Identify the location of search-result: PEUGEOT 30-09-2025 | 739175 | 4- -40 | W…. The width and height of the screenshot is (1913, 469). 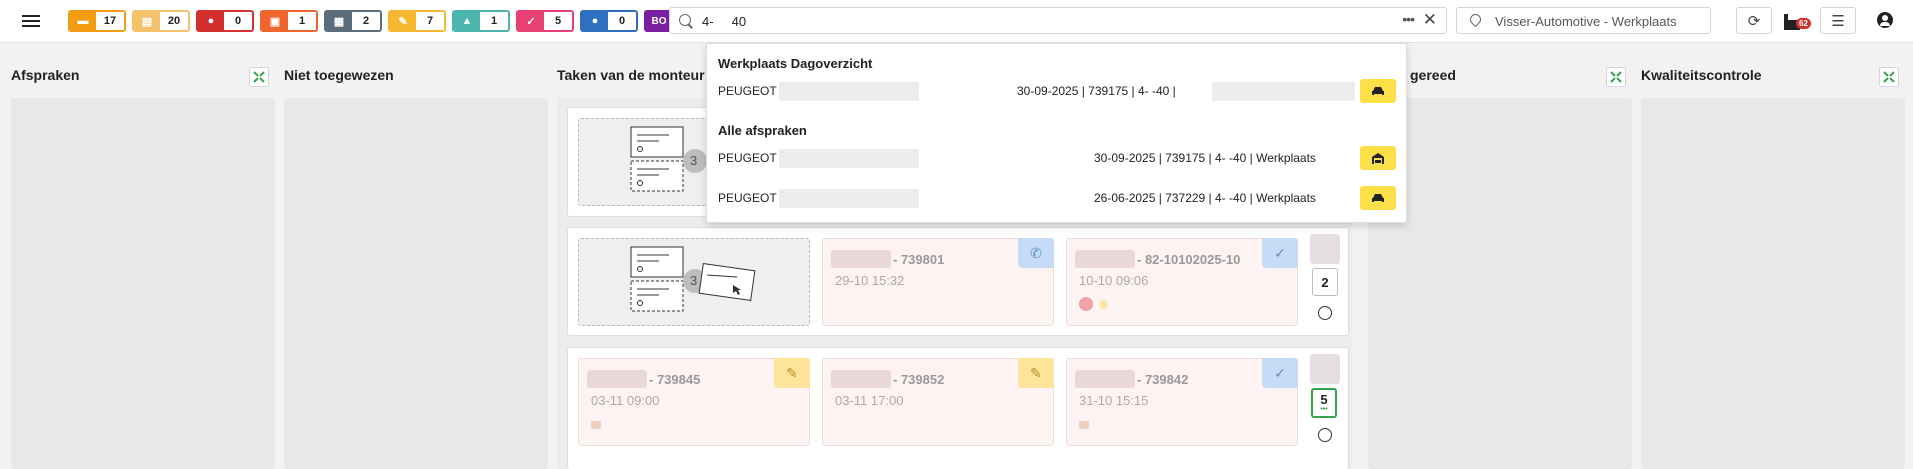
(1056, 158).